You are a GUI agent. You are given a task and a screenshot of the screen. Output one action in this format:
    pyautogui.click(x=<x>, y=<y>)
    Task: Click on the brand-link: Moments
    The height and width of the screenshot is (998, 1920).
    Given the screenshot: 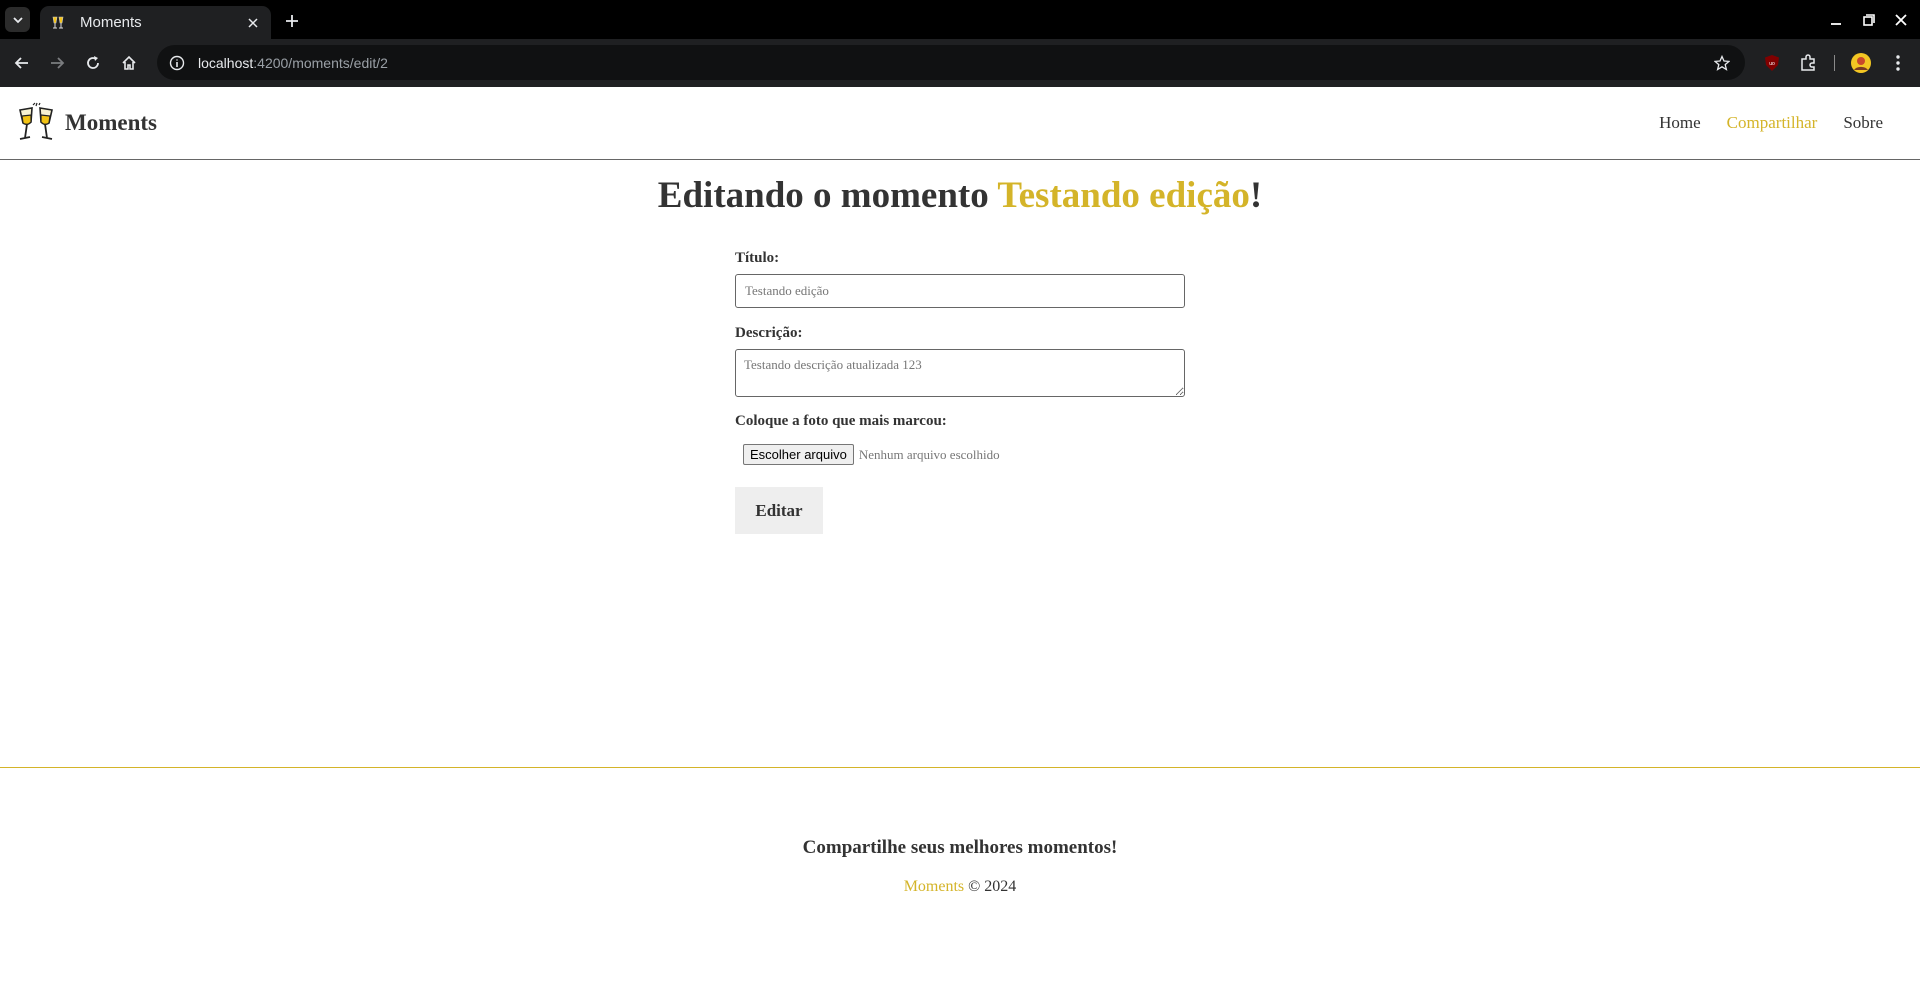 What is the action you would take?
    pyautogui.click(x=86, y=123)
    